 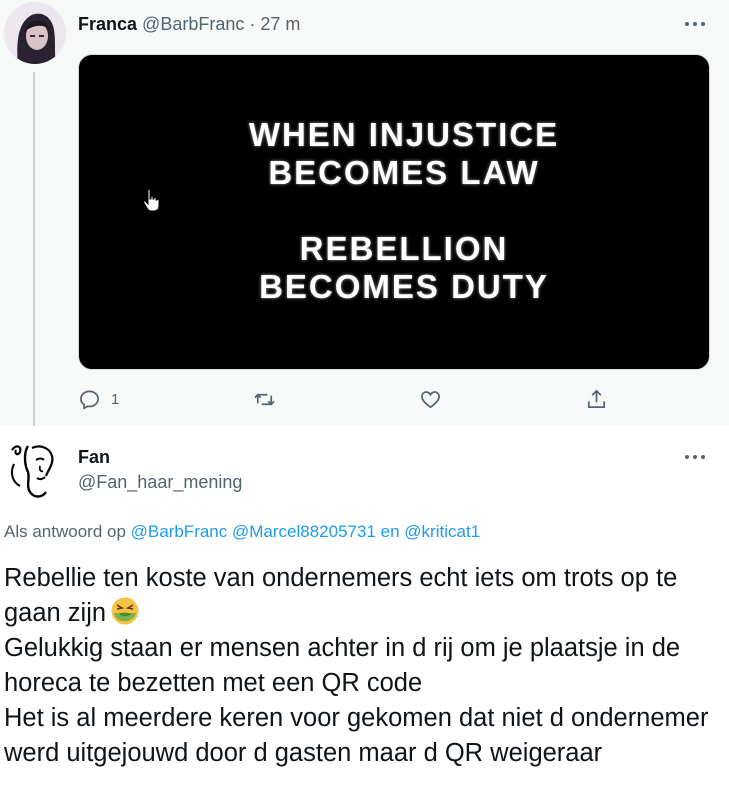 What do you see at coordinates (107, 24) in the screenshot?
I see `author-name: Franca` at bounding box center [107, 24].